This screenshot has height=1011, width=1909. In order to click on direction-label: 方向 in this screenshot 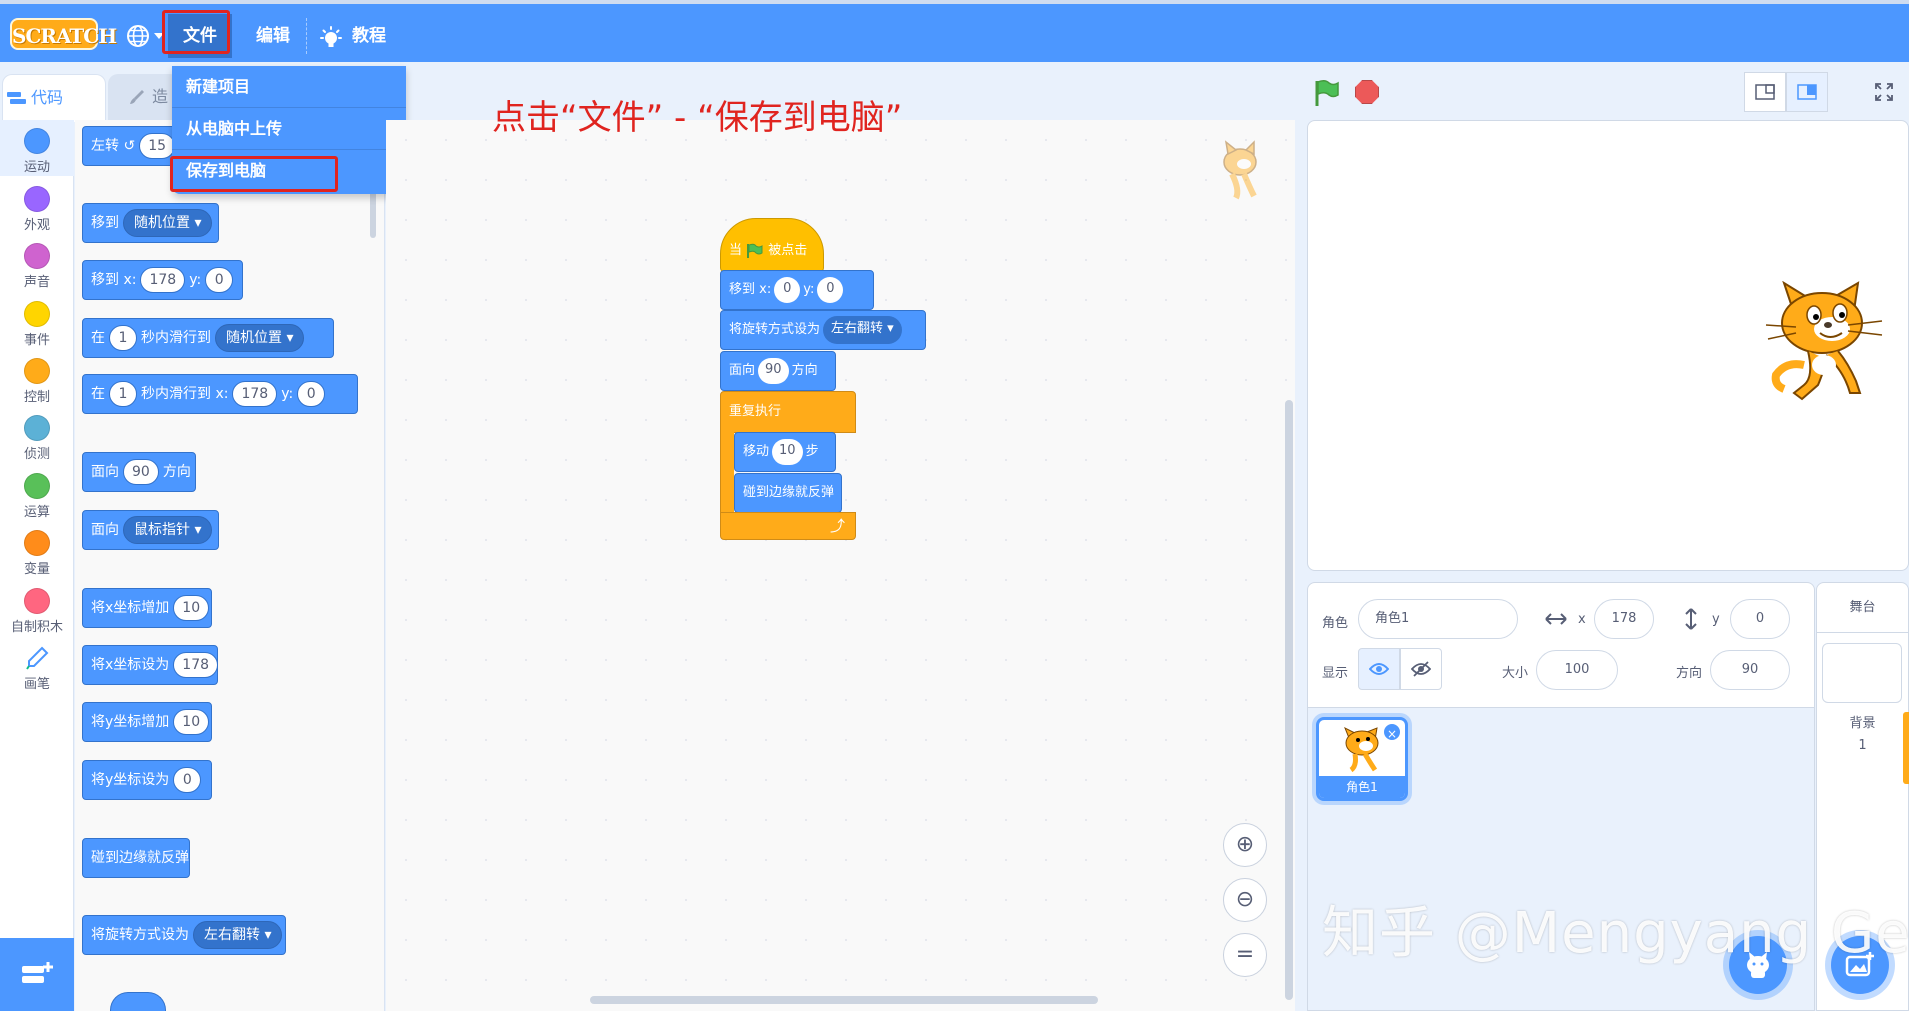, I will do `click(1689, 673)`.